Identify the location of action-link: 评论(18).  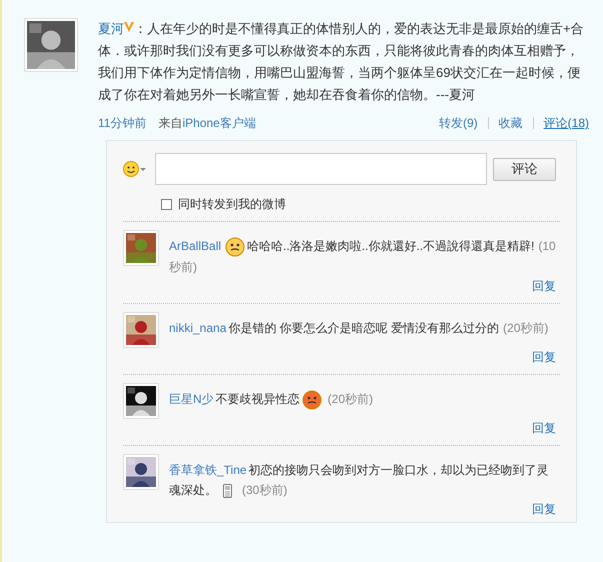
(566, 123).